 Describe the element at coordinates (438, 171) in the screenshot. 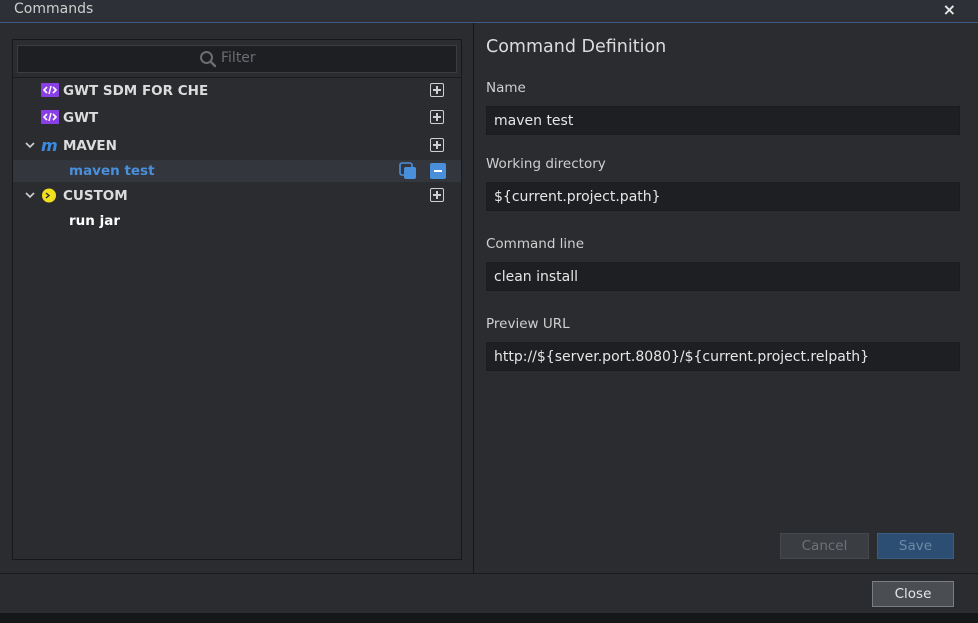

I see `remove-command-button` at that location.